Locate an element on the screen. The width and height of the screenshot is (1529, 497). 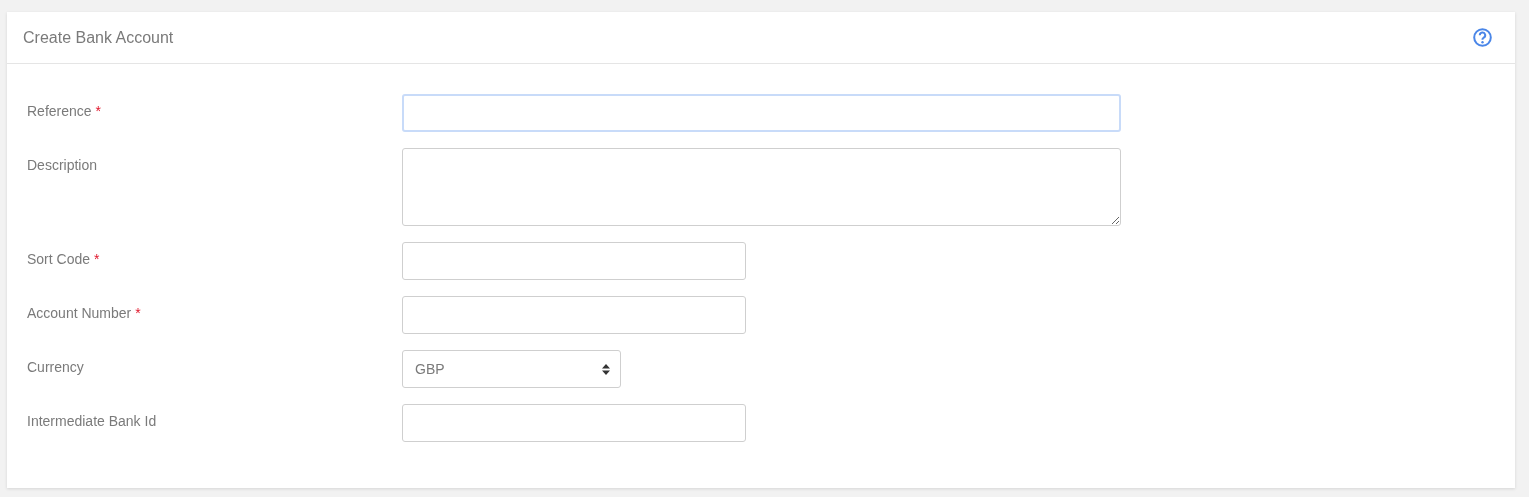
field-label: Account Number is located at coordinates (79, 313).